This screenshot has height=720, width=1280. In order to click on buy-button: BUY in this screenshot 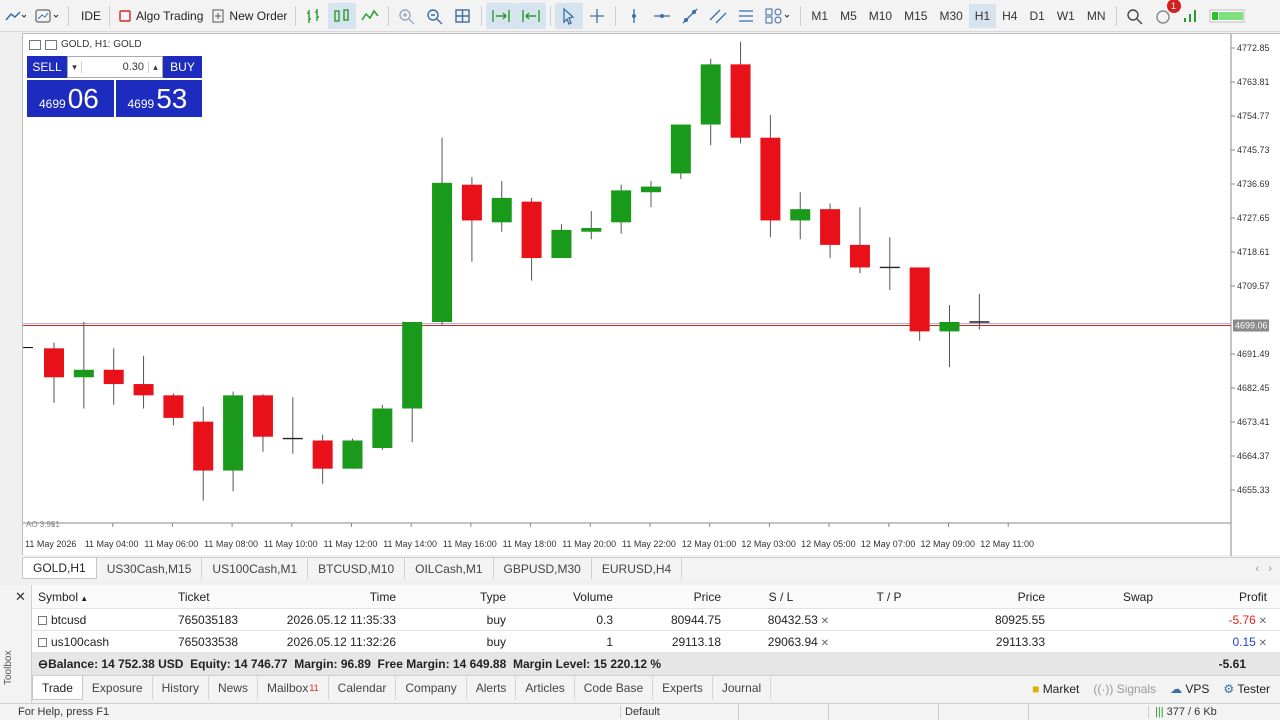, I will do `click(182, 67)`.